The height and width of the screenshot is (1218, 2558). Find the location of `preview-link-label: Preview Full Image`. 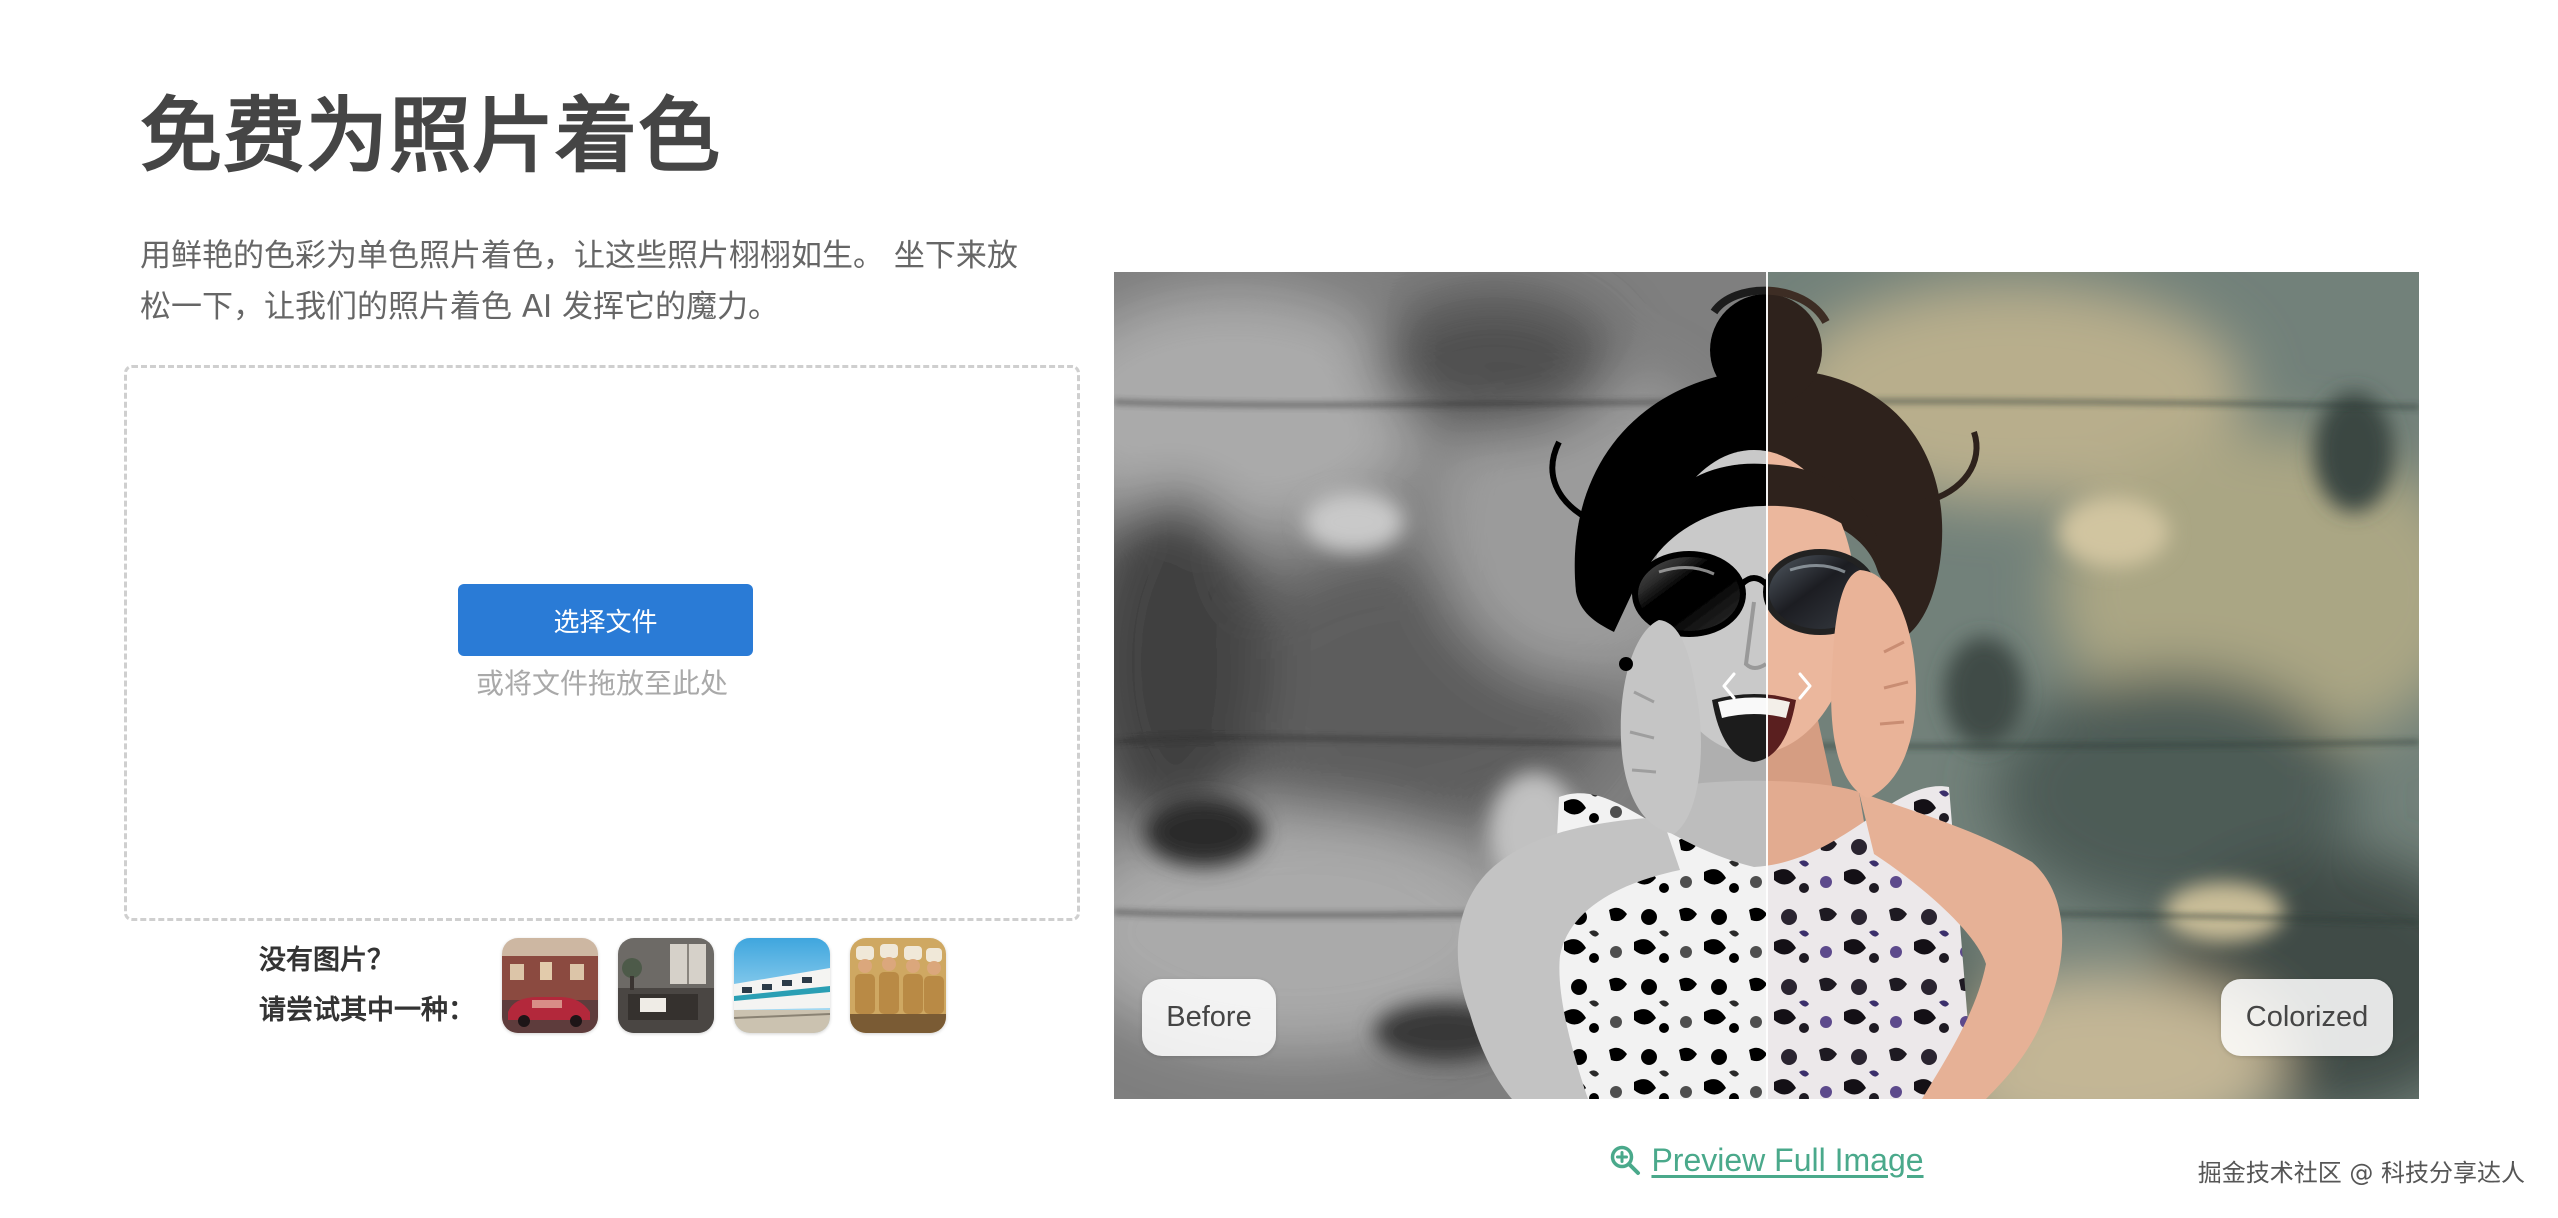

preview-link-label: Preview Full Image is located at coordinates (1787, 1160).